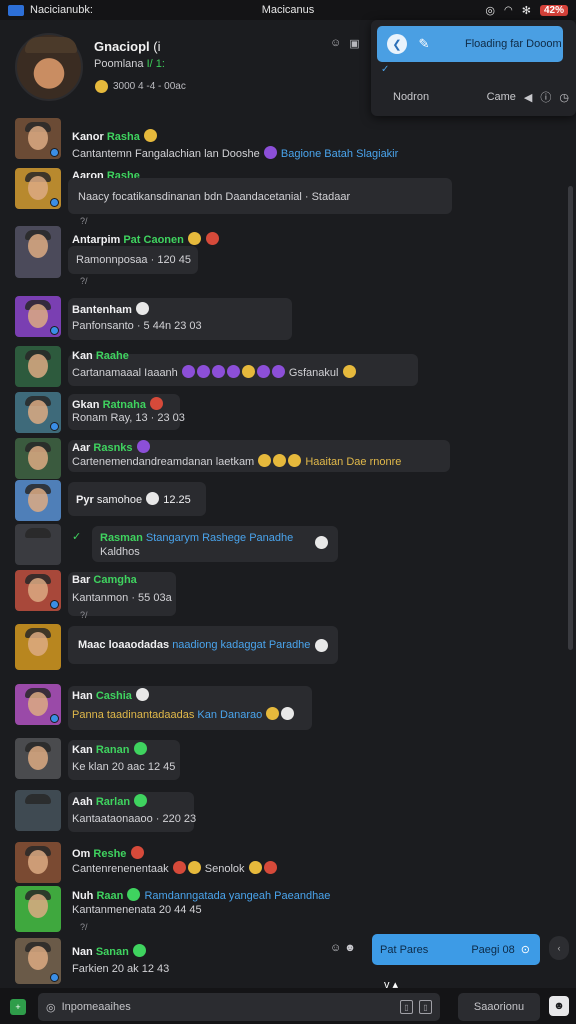  I want to click on profile-avatar, so click(49, 67).